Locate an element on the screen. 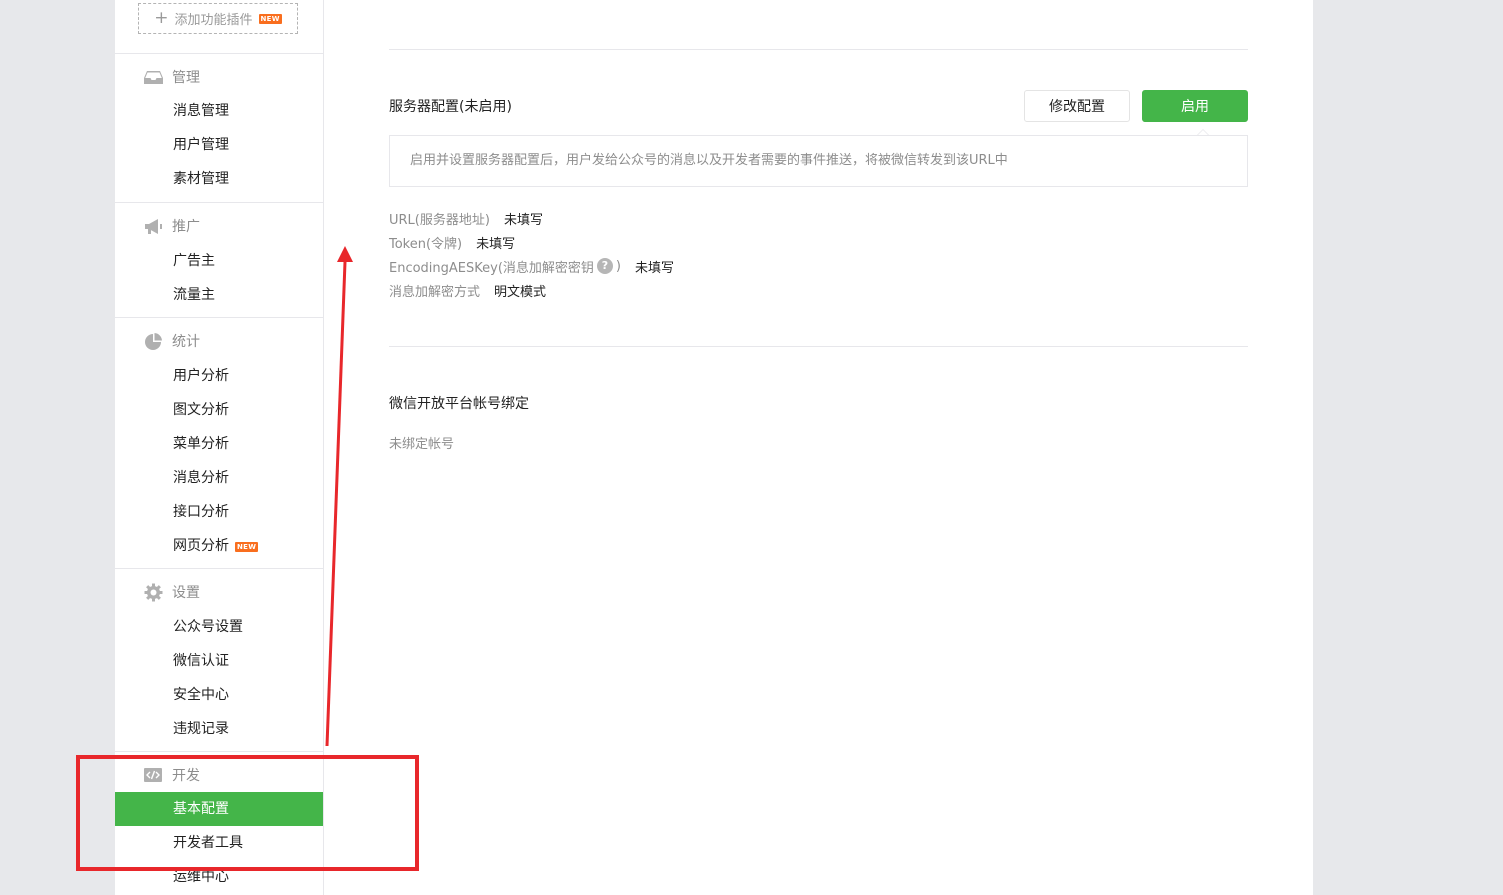 Image resolution: width=1503 pixels, height=895 pixels. sidebar-item-advertiser: 广告主 is located at coordinates (219, 261).